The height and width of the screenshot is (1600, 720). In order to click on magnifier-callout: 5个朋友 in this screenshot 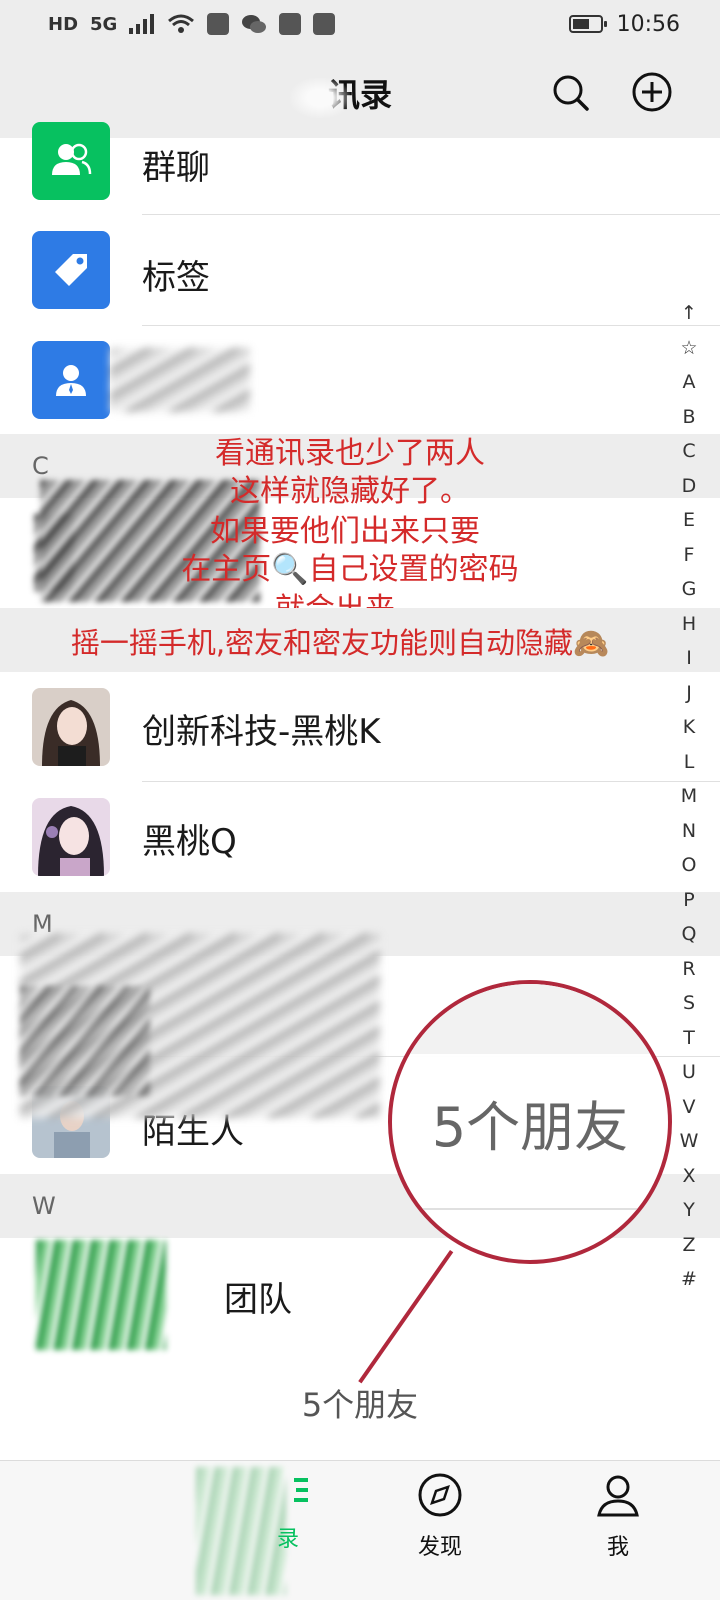, I will do `click(530, 1122)`.